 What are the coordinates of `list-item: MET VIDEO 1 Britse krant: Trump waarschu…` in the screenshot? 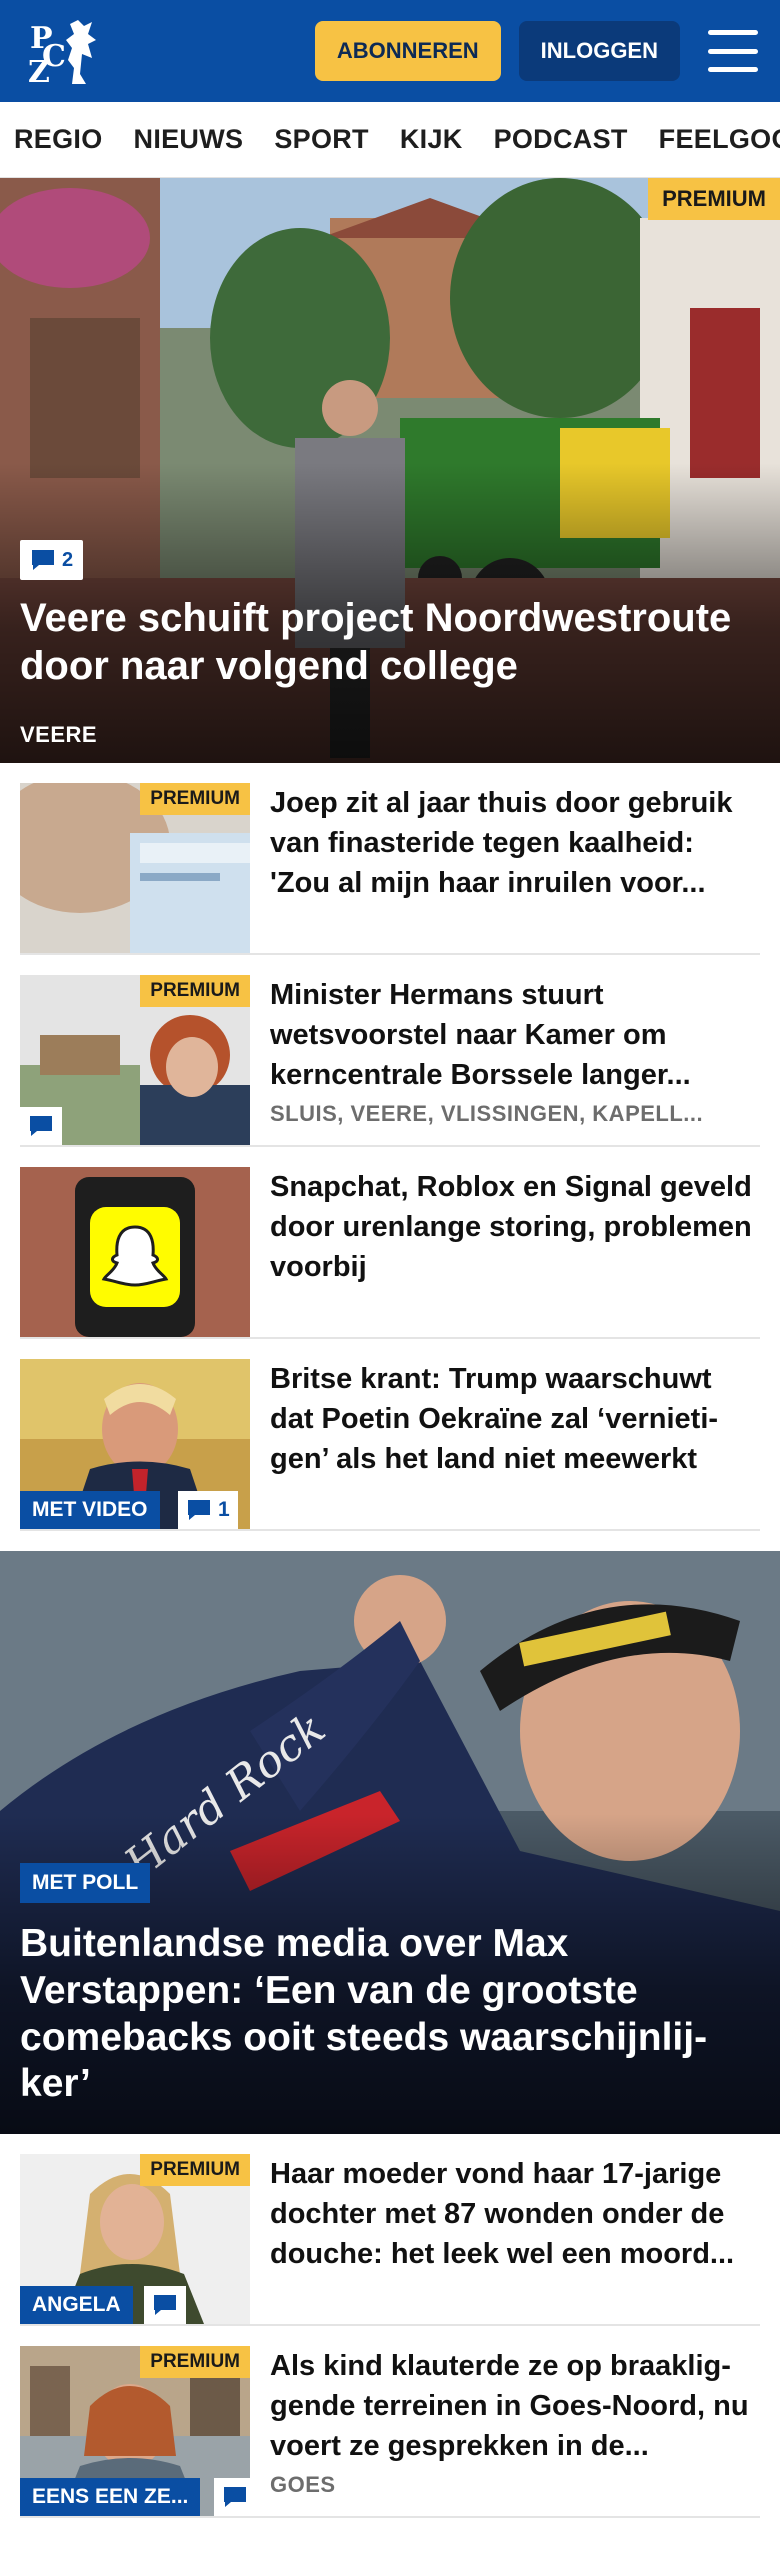 It's located at (390, 1435).